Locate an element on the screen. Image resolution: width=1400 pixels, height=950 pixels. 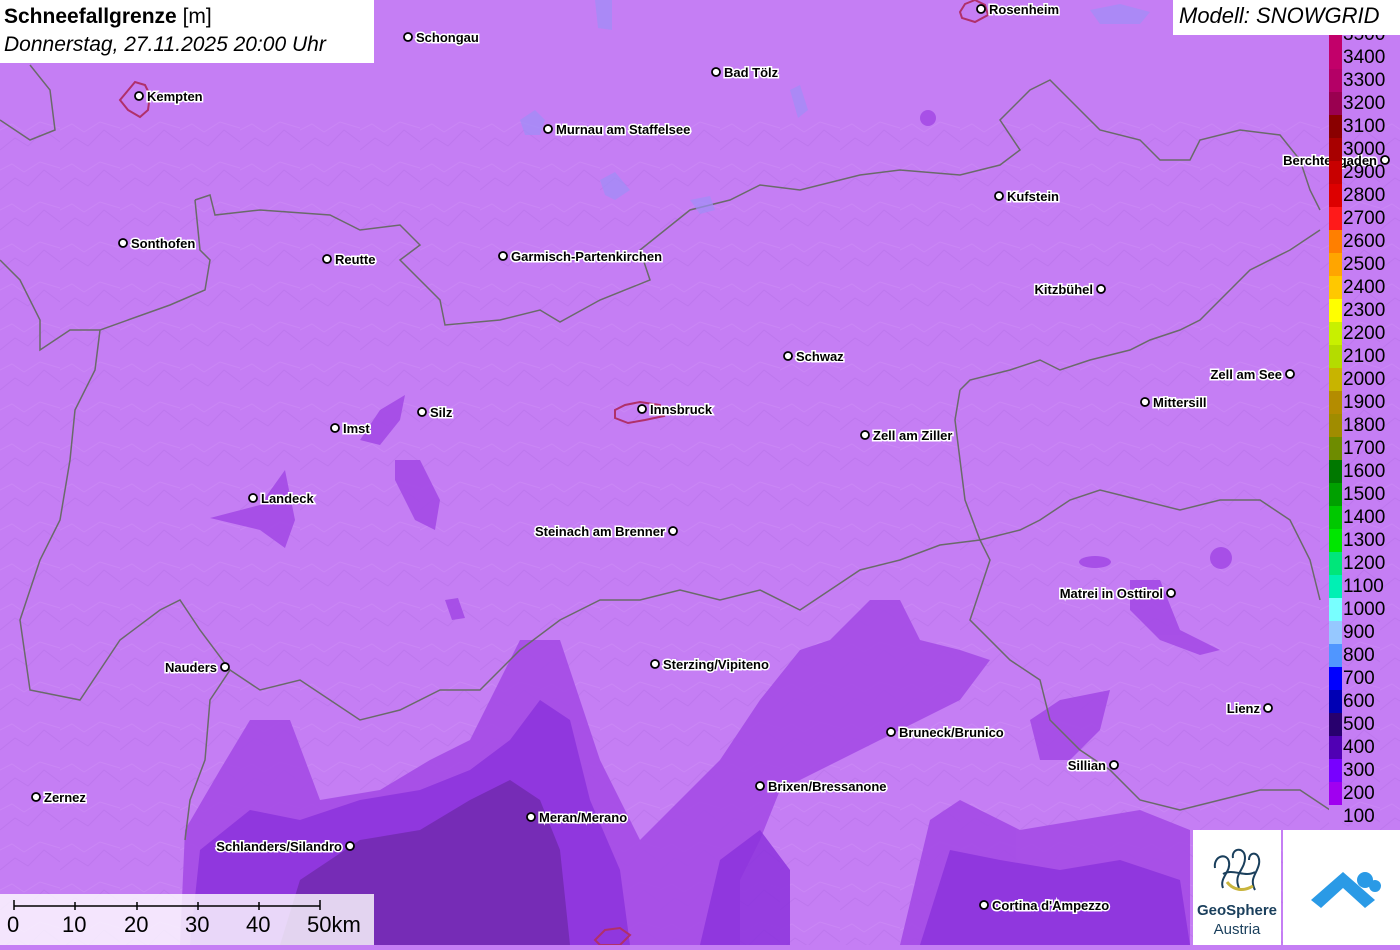
geosphere-name: GeoSphere is located at coordinates (1237, 910).